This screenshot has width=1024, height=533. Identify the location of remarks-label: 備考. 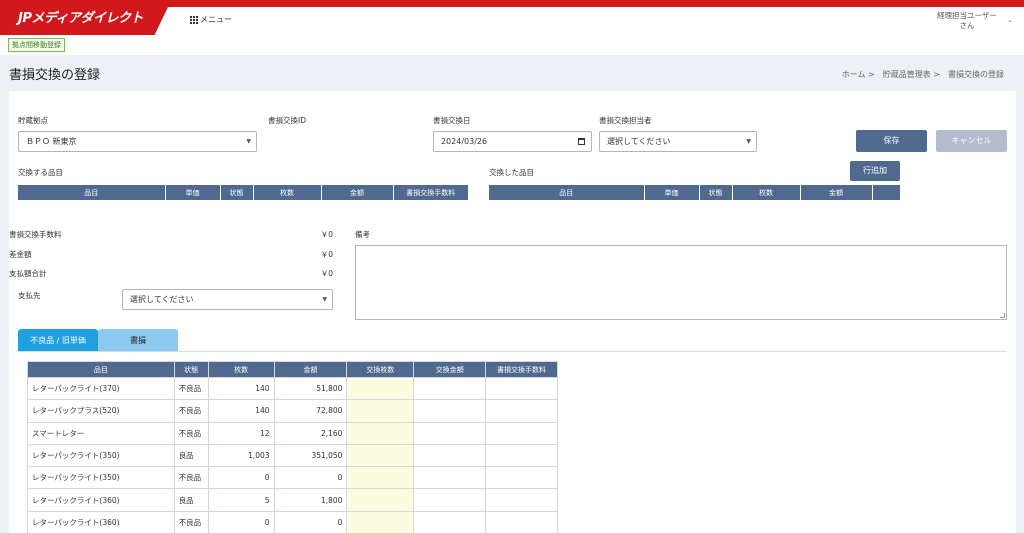
(362, 234).